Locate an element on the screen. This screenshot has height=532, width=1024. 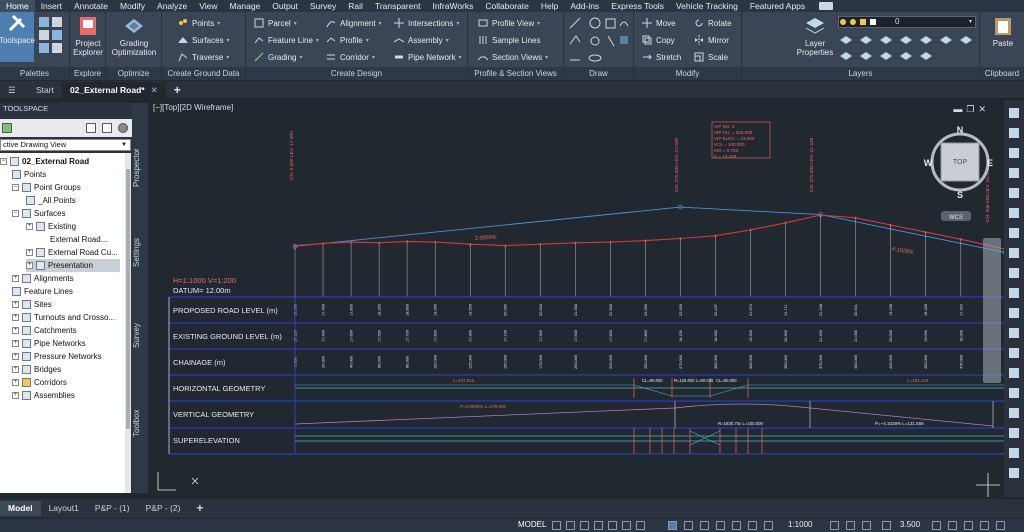
menu-express-tools: Express Tools is located at coordinates (637, 6).